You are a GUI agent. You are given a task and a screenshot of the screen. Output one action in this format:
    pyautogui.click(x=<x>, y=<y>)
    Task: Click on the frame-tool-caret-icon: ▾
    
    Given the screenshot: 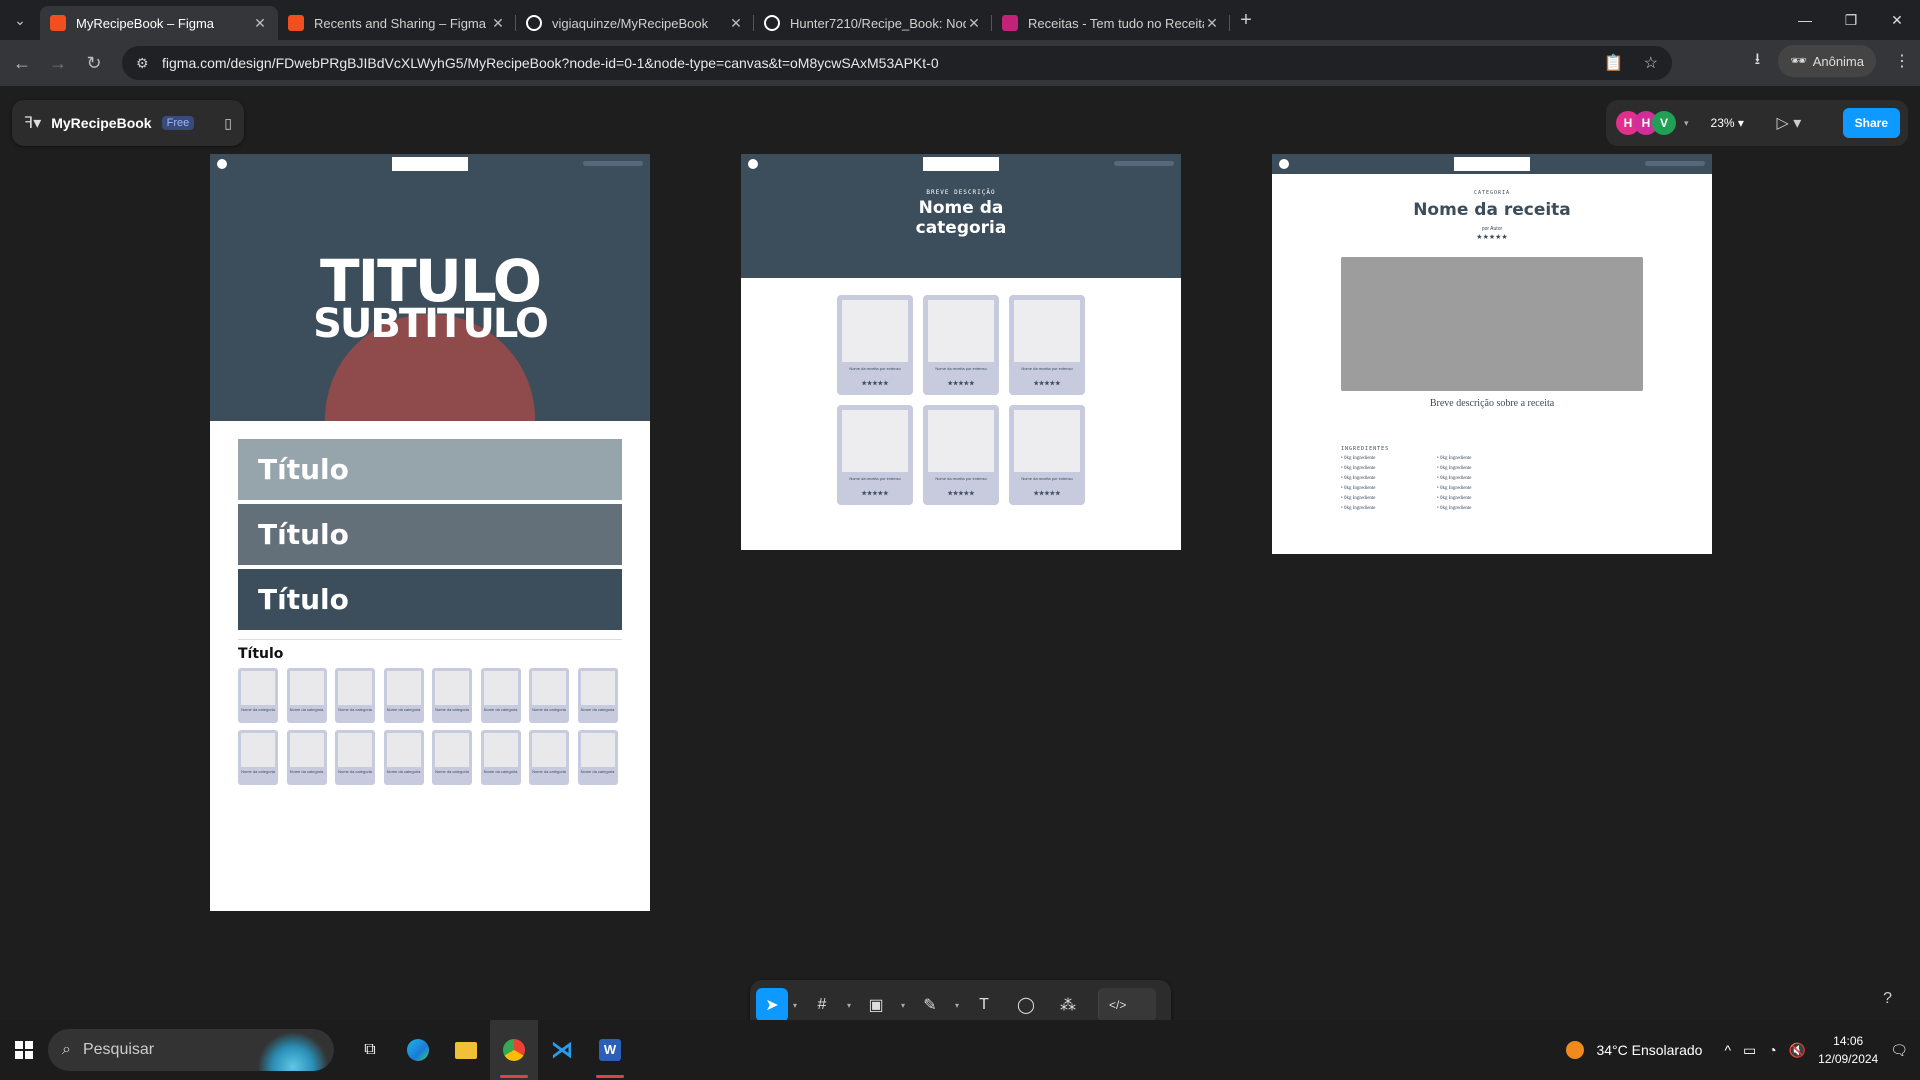 What is the action you would take?
    pyautogui.click(x=849, y=1005)
    